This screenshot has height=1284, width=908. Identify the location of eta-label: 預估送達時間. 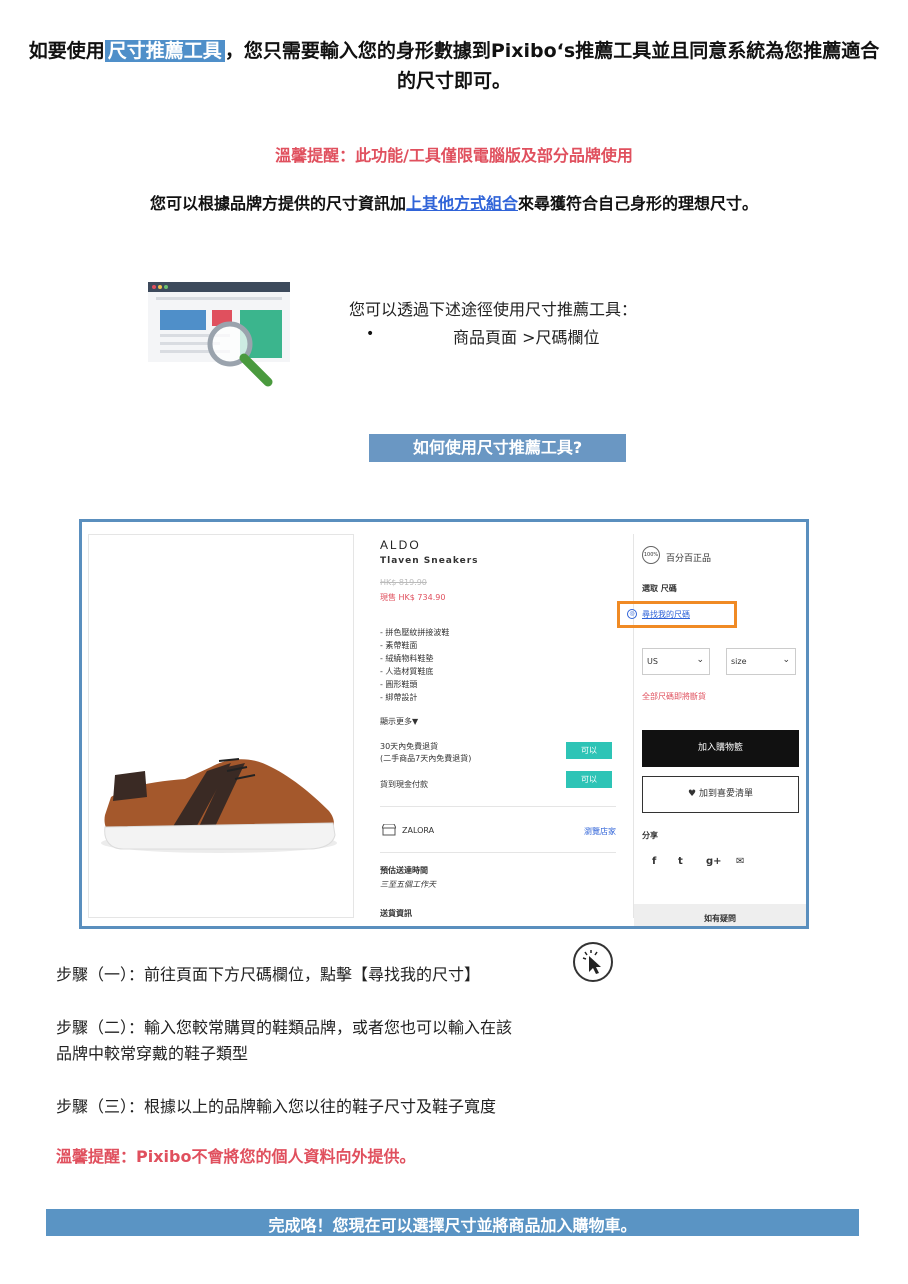
(404, 870).